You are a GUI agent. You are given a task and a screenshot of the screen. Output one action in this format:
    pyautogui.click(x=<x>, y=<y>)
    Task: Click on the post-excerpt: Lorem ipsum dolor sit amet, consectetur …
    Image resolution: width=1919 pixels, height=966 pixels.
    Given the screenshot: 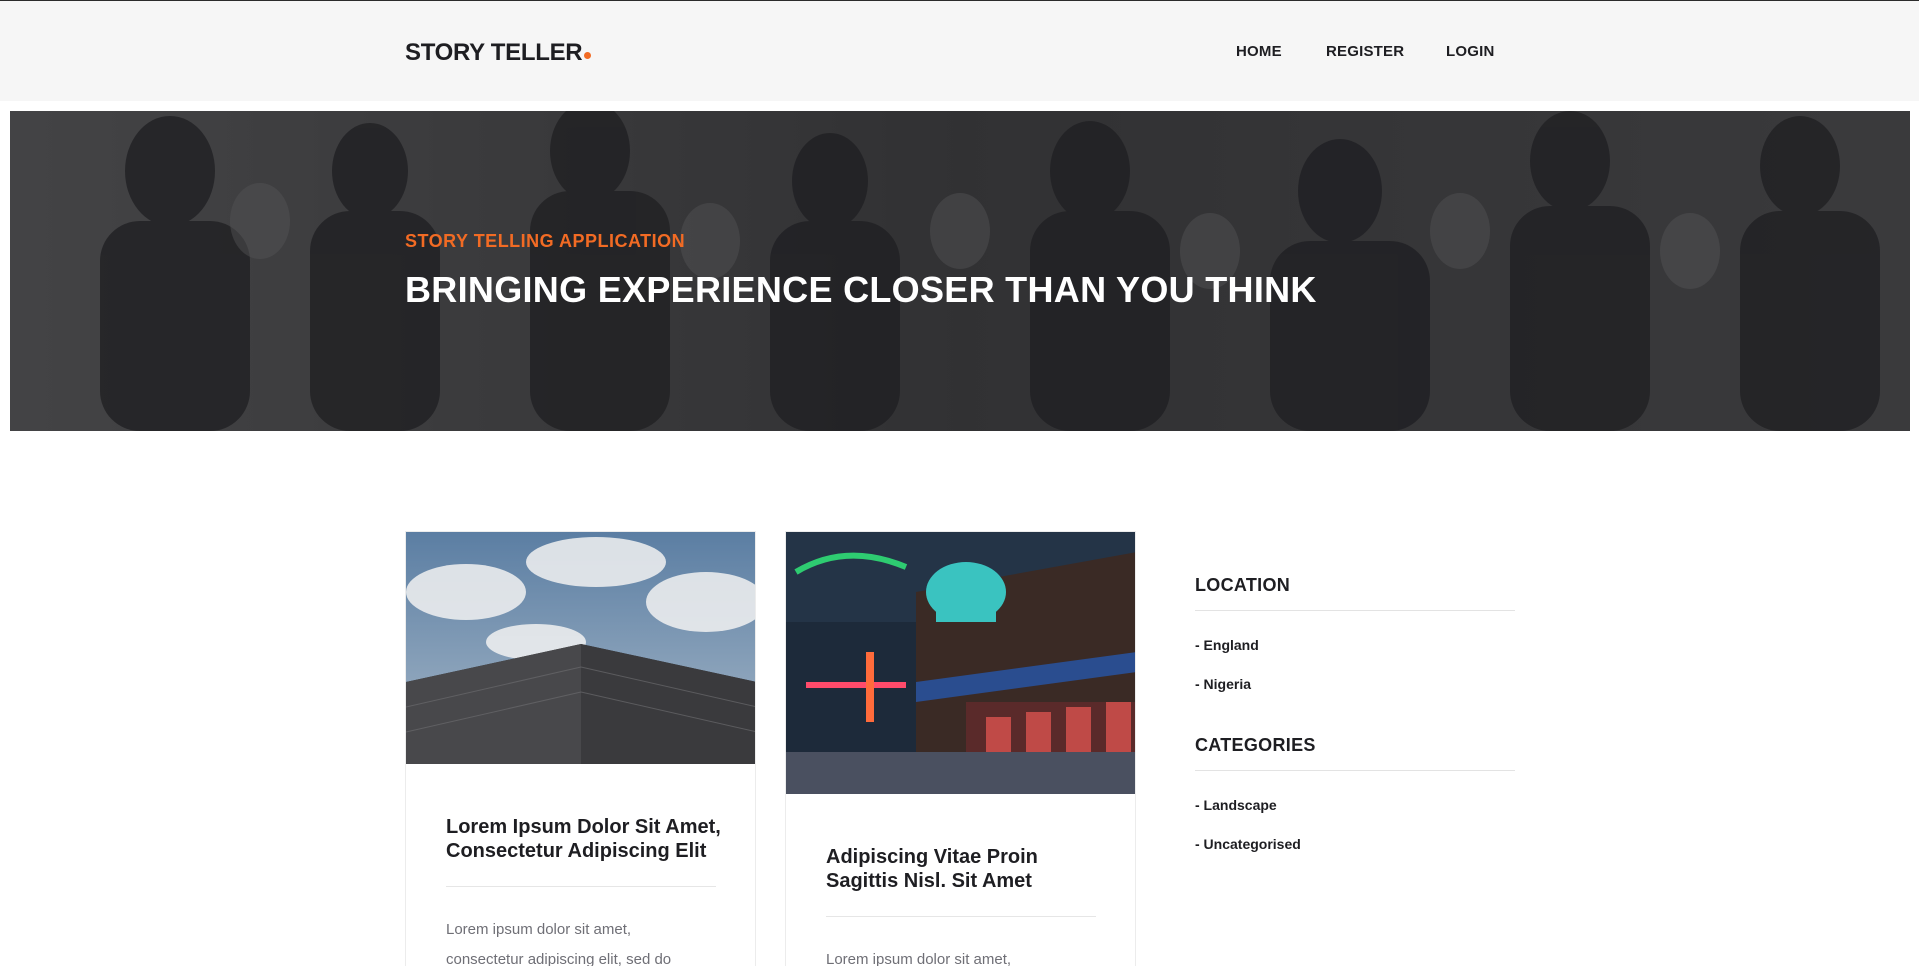 What is the action you would take?
    pyautogui.click(x=559, y=943)
    